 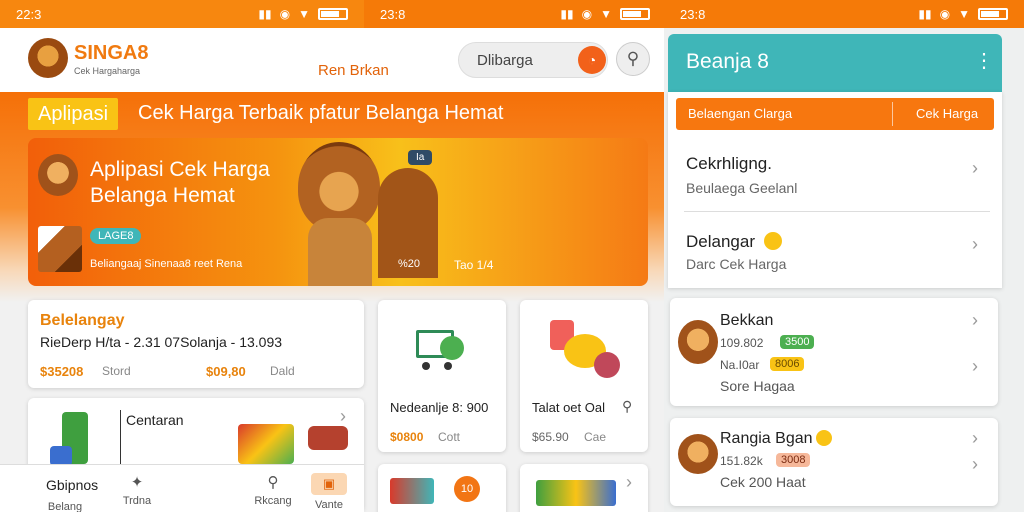 I want to click on status-bar-mid: 23:8 ▮▮ ◉ ▼, so click(x=515, y=14).